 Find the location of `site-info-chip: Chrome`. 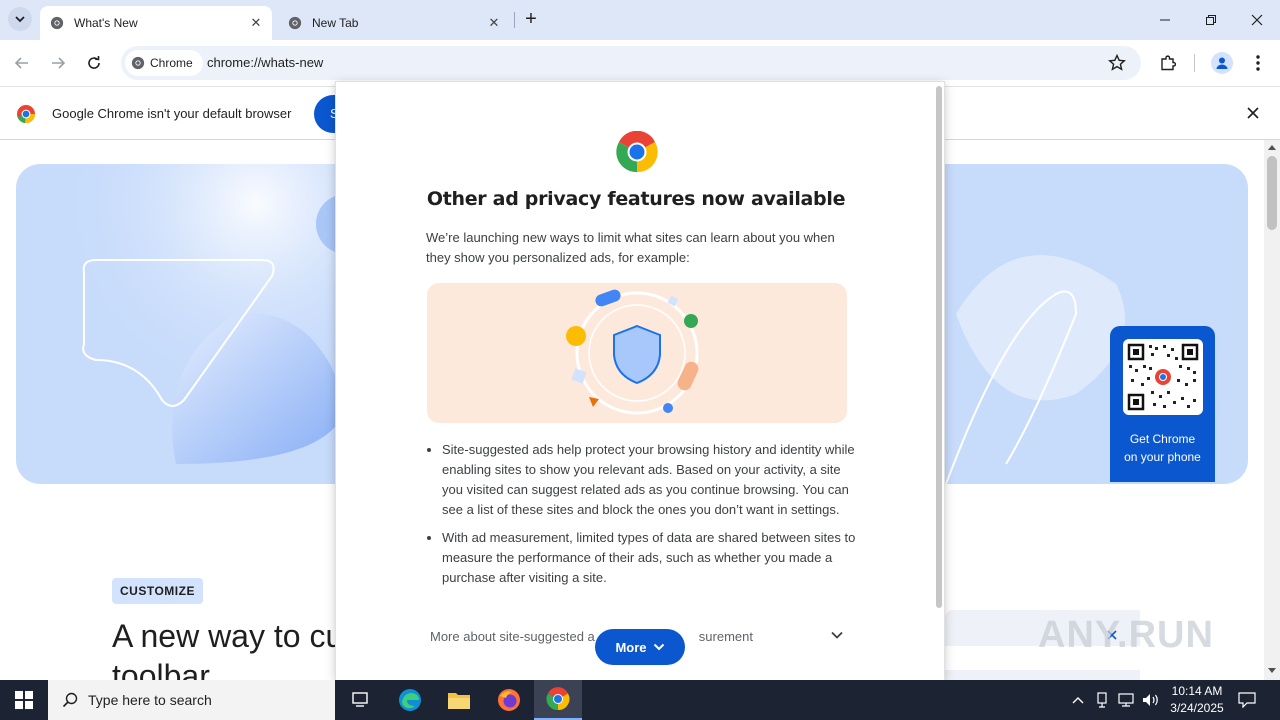

site-info-chip: Chrome is located at coordinates (164, 63).